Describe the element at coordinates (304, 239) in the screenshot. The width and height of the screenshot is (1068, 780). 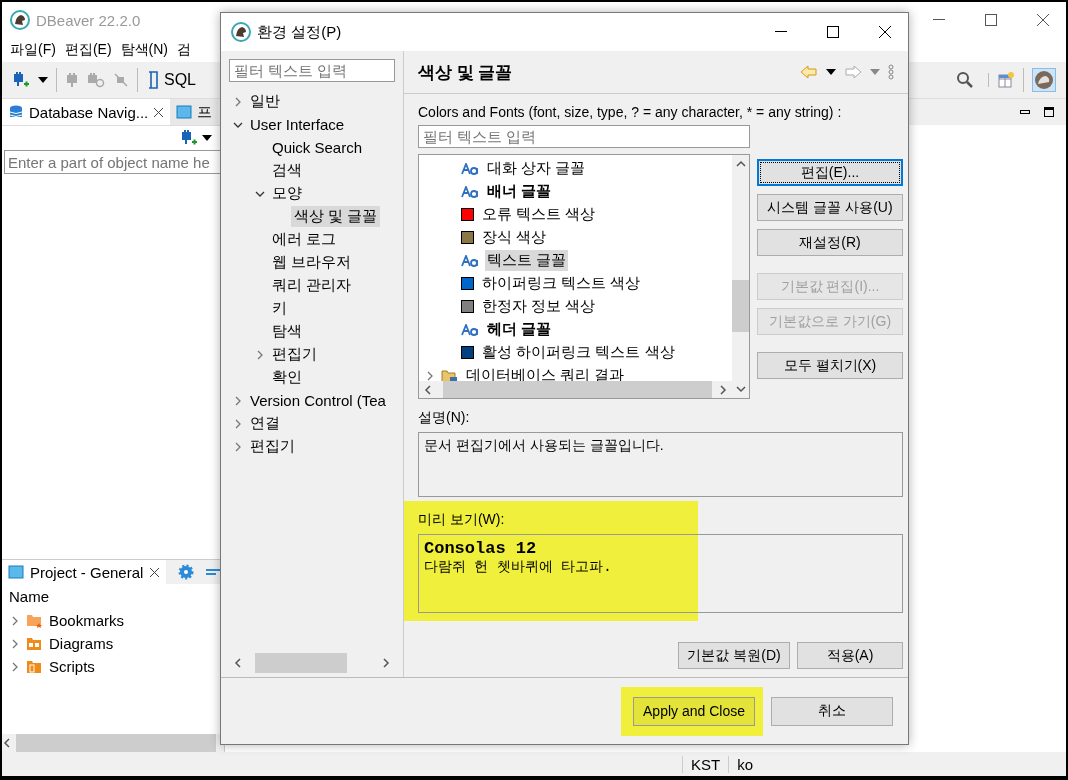
I see `tree-item: 에러 로그` at that location.